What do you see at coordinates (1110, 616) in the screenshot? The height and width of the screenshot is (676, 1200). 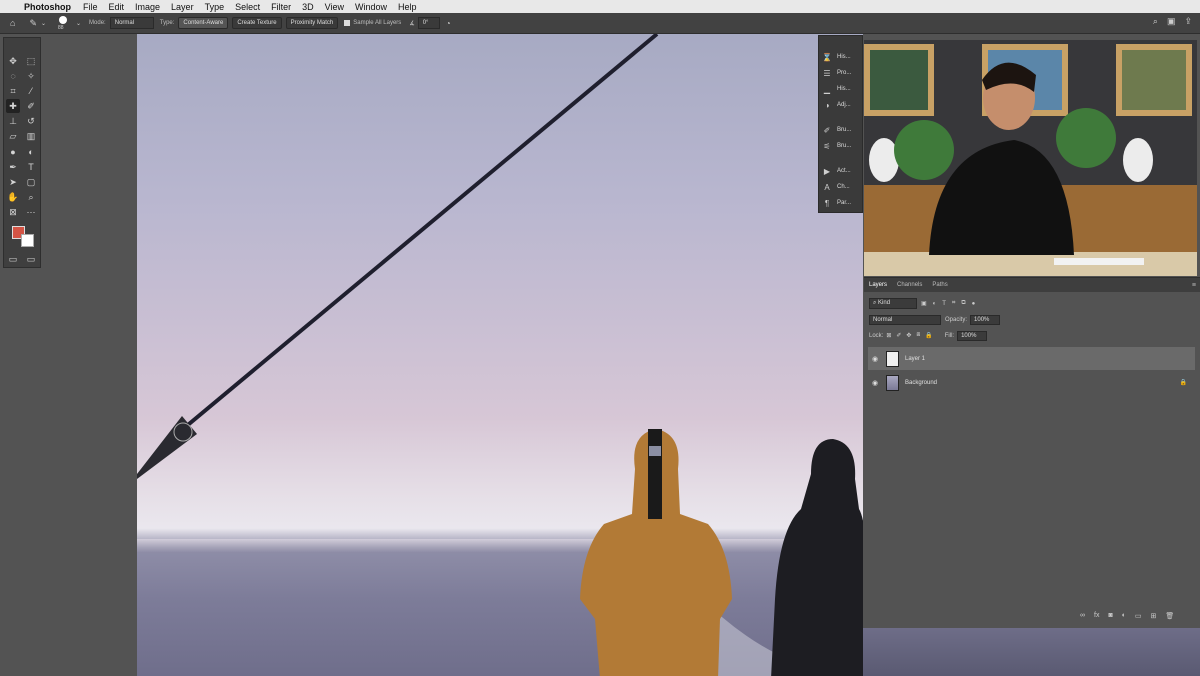 I see `add-mask-icon: ◙` at bounding box center [1110, 616].